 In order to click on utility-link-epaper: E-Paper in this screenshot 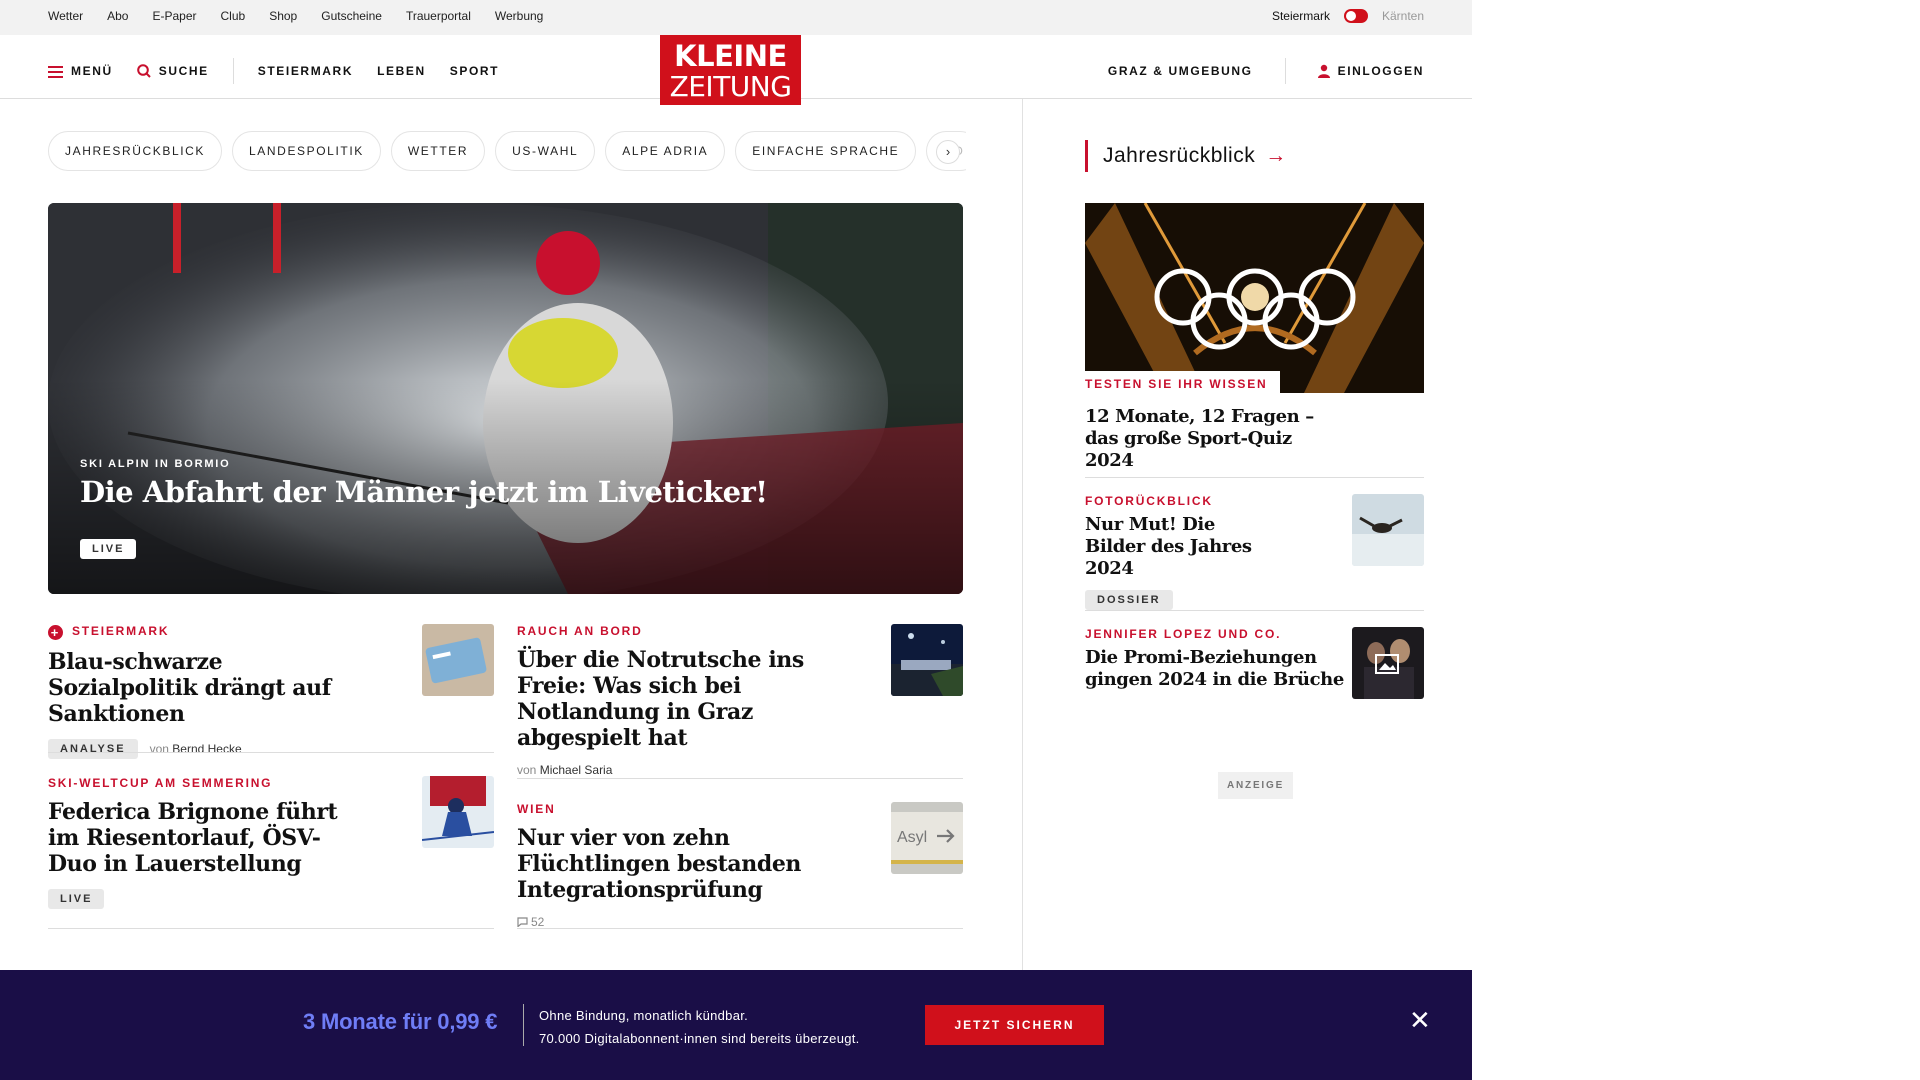, I will do `click(174, 16)`.